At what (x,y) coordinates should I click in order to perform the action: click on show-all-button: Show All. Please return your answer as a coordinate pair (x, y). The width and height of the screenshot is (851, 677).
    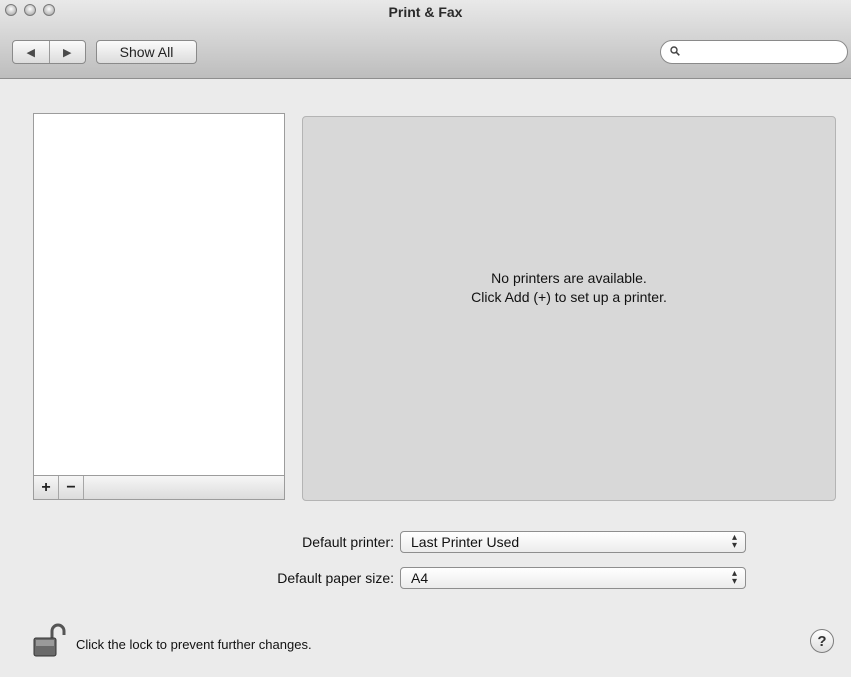
    Looking at the image, I should click on (146, 52).